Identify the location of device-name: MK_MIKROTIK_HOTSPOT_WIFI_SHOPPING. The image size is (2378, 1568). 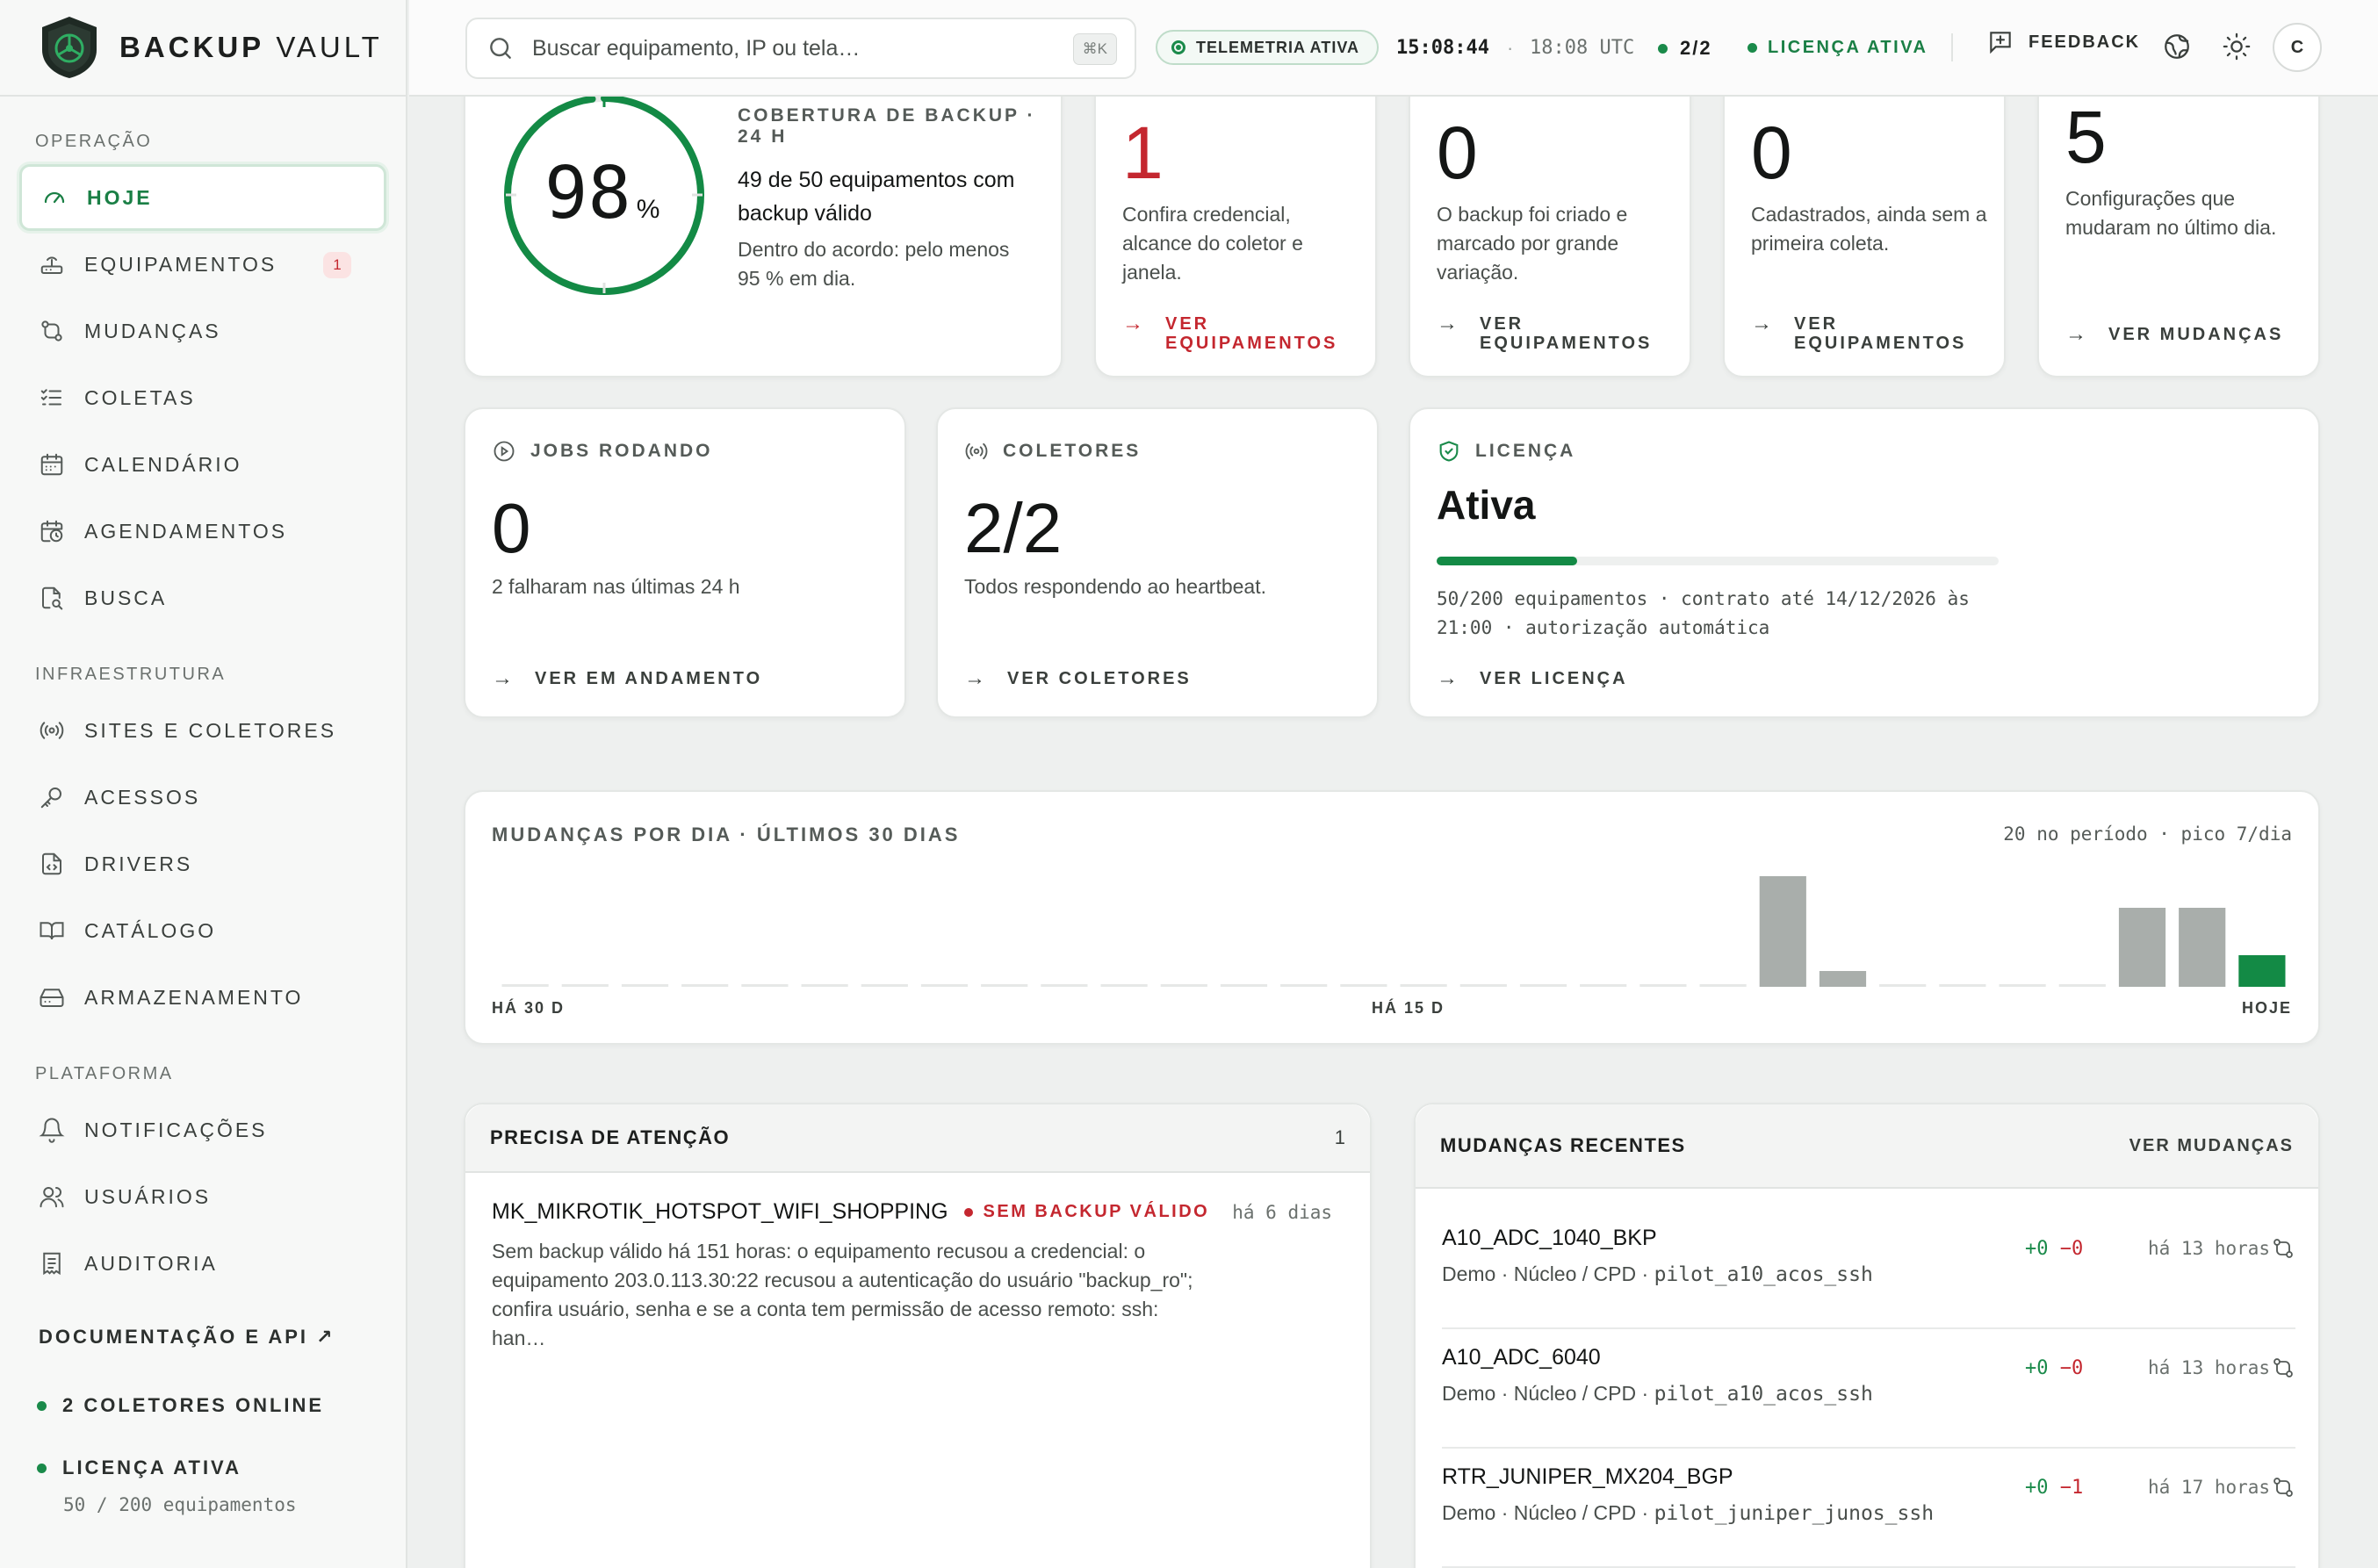
(720, 1212).